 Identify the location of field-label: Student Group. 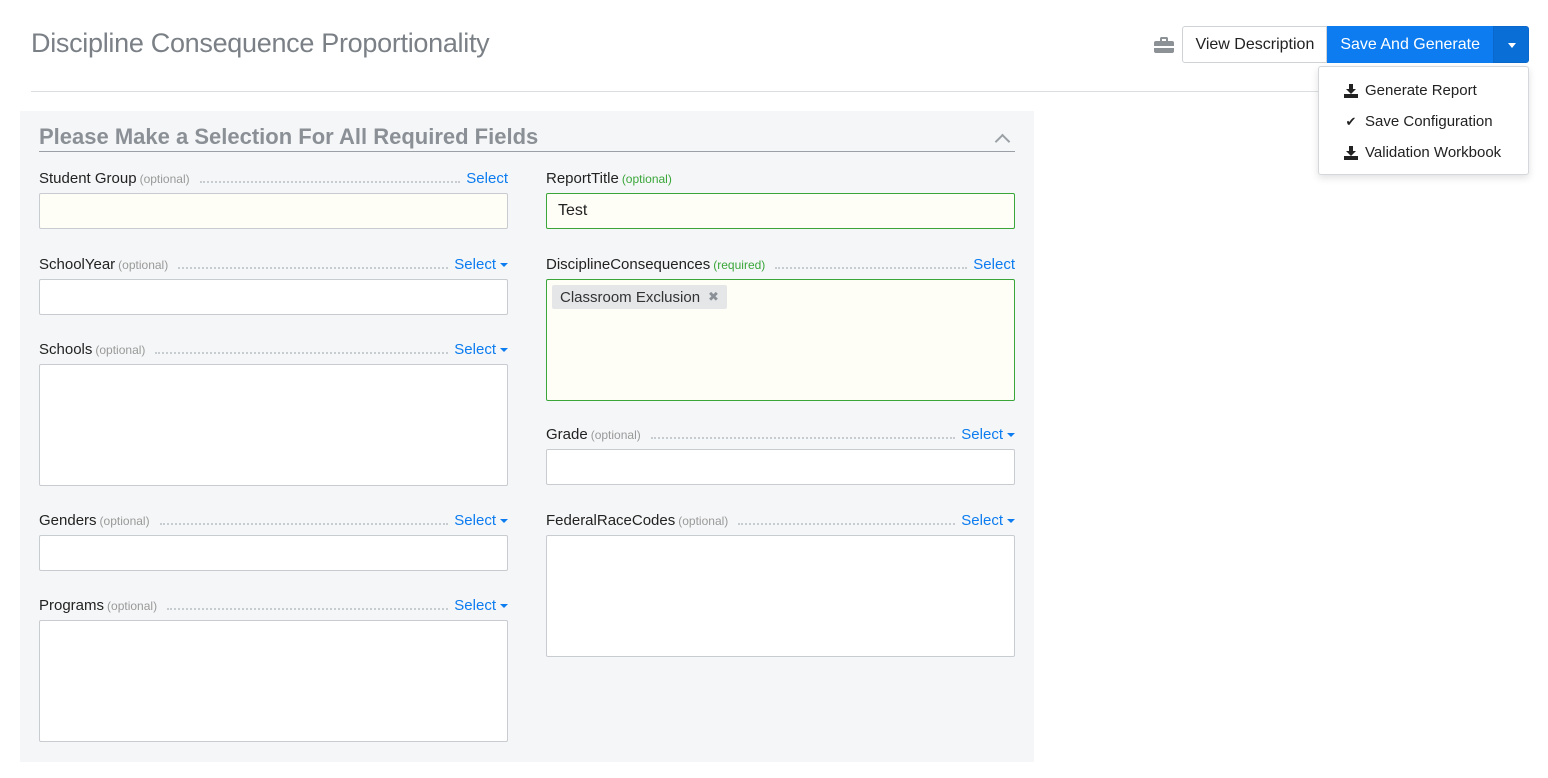
(88, 178).